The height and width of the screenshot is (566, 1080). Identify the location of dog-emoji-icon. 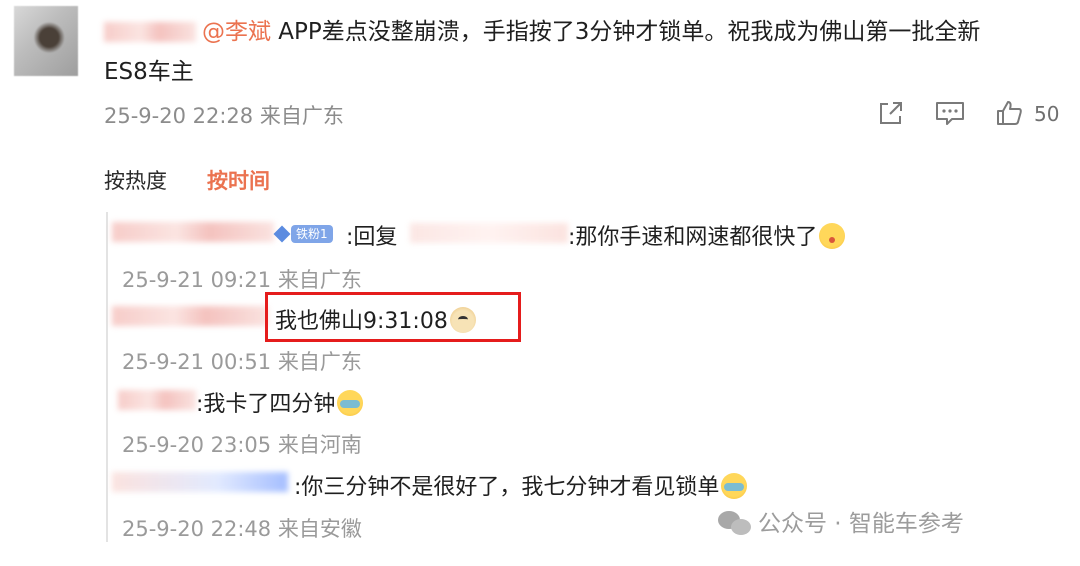
(462, 320).